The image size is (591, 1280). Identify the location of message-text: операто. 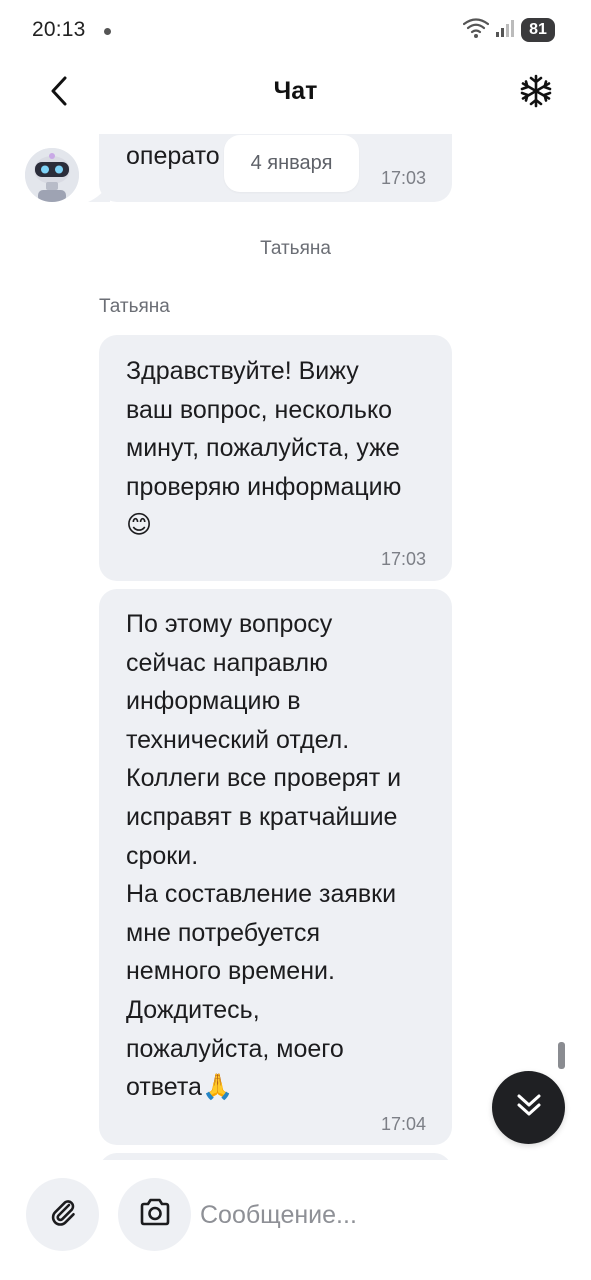
(173, 156).